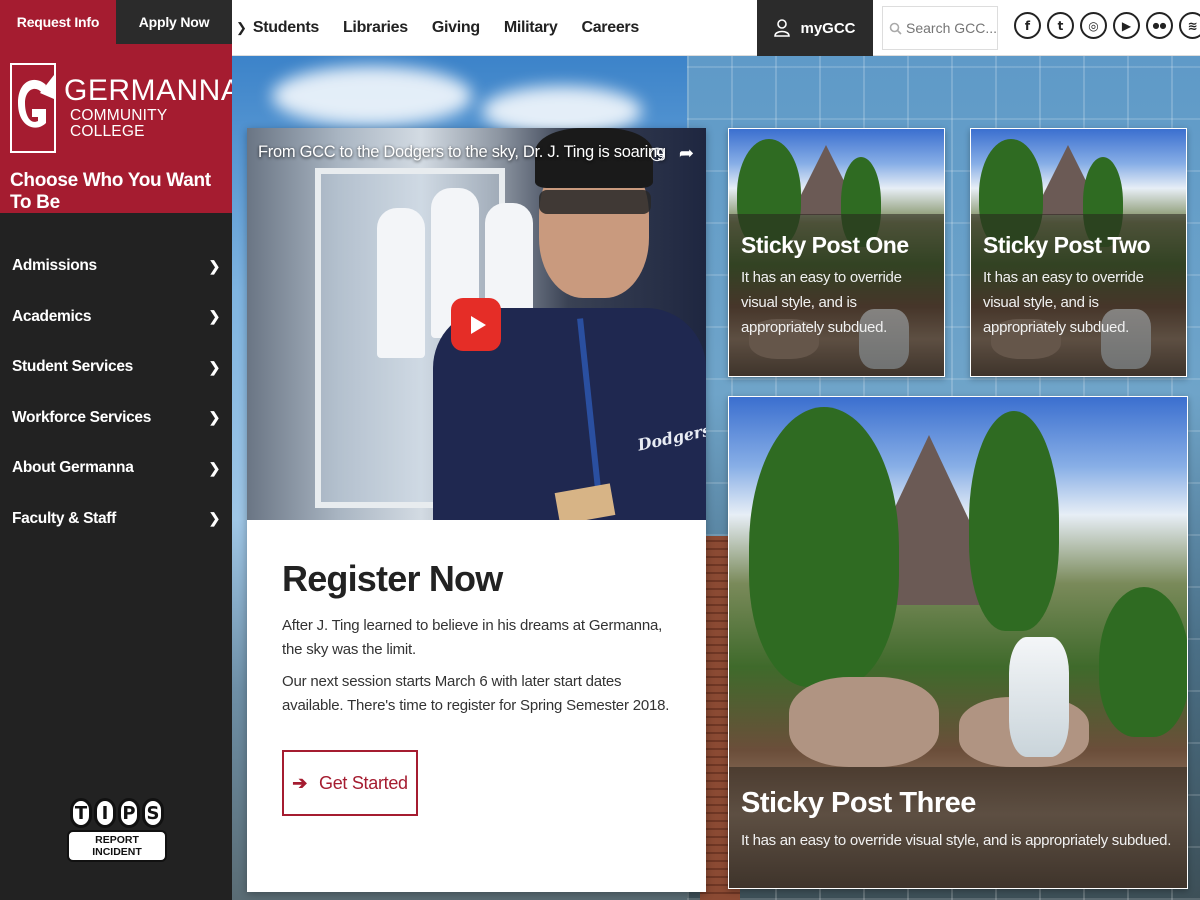  I want to click on watch-later-clock-icon: ◷, so click(657, 153).